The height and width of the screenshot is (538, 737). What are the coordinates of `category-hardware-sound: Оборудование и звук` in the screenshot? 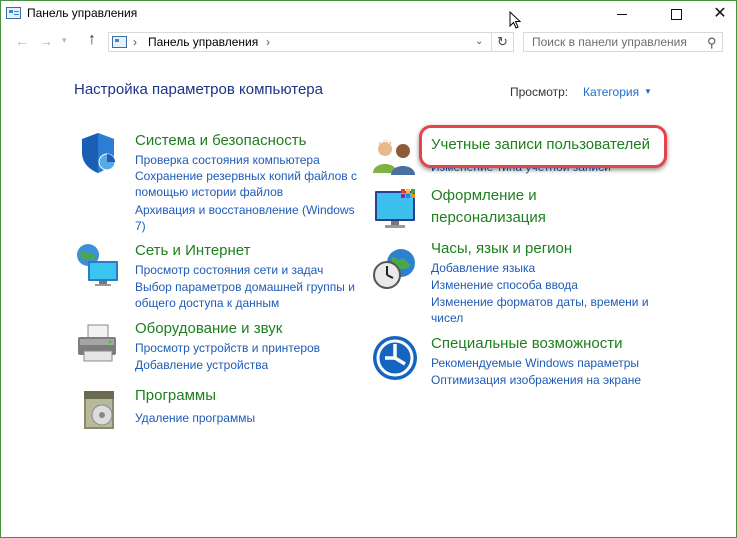 It's located at (208, 329).